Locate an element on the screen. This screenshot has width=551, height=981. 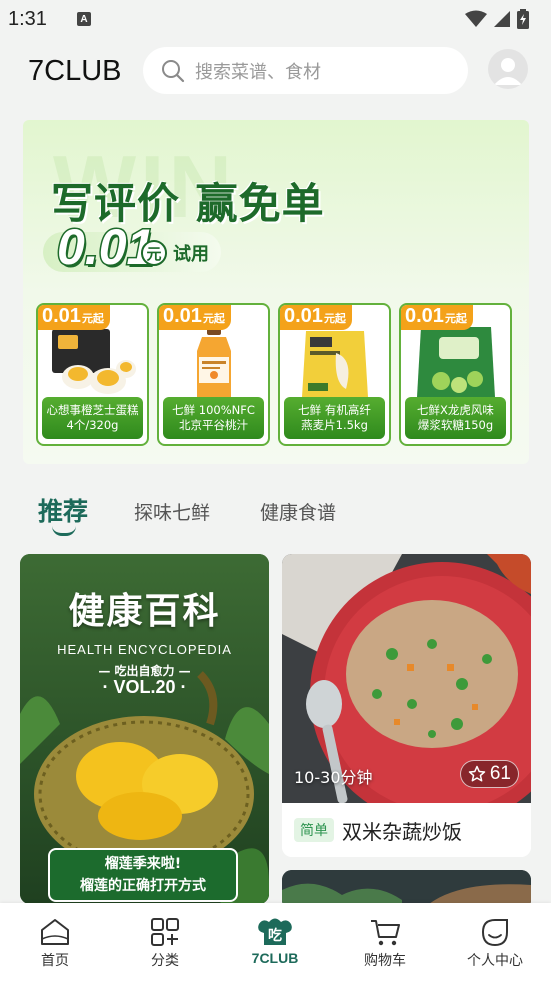
product-caption: 七鲜 有机高纤 燕麦片1.5kg is located at coordinates (334, 418).